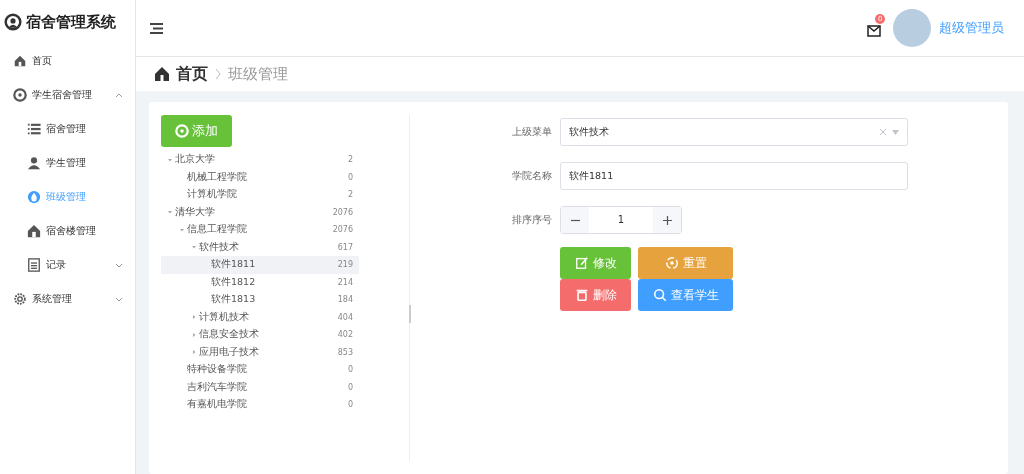 The height and width of the screenshot is (474, 1024). What do you see at coordinates (671, 263) in the screenshot?
I see `refresh-icon` at bounding box center [671, 263].